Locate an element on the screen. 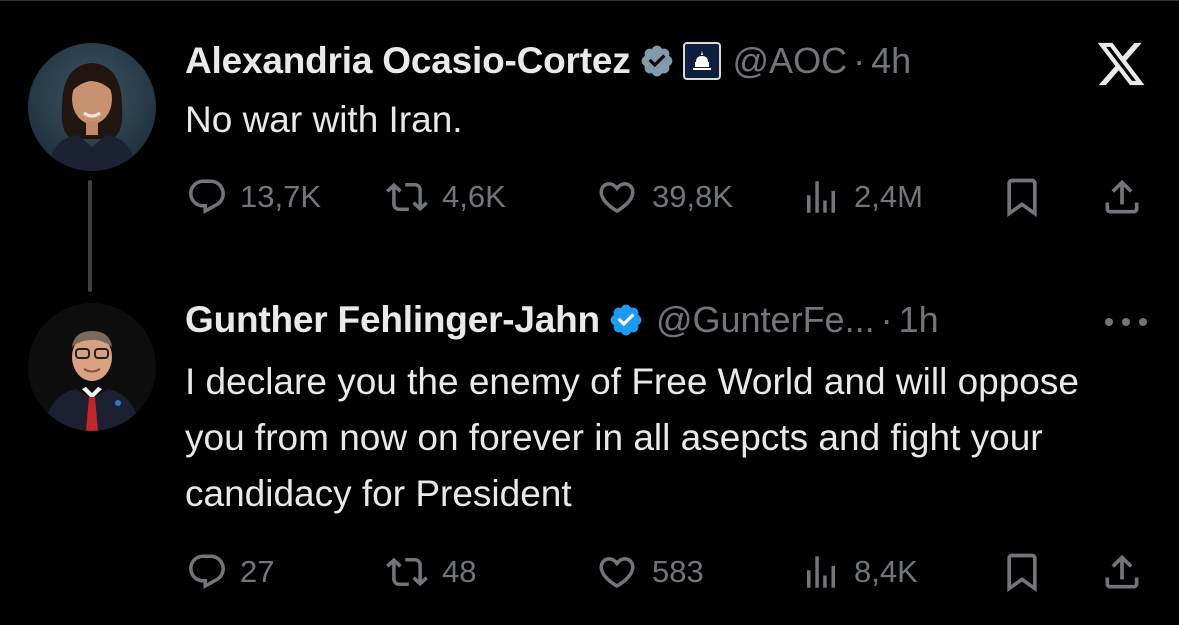  more-options-icon is located at coordinates (1126, 322).